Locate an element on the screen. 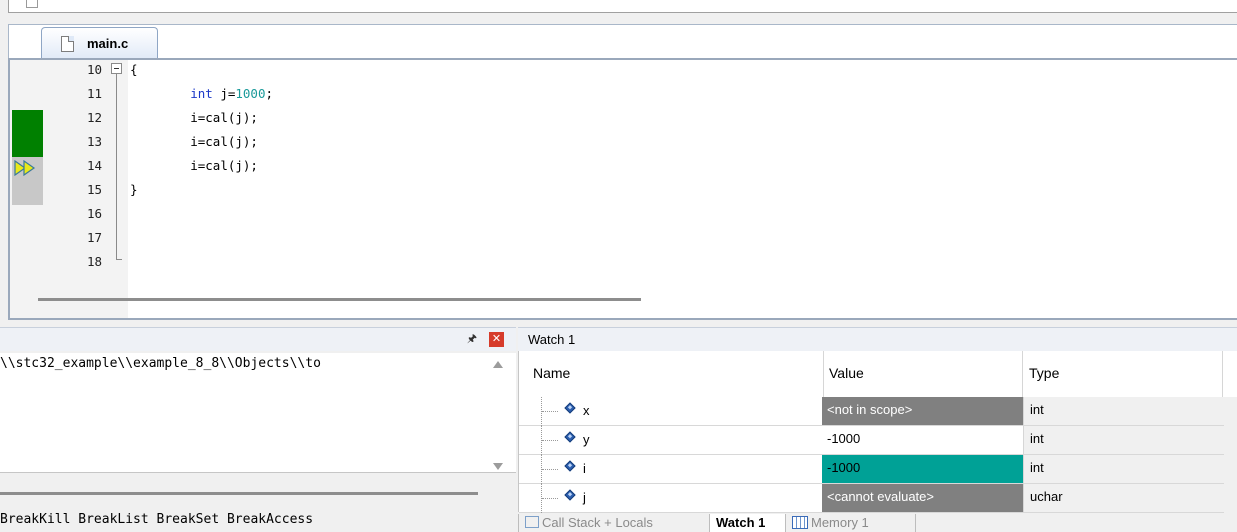 This screenshot has width=1237, height=532. watch-row: x <not in scope> int is located at coordinates (871, 411).